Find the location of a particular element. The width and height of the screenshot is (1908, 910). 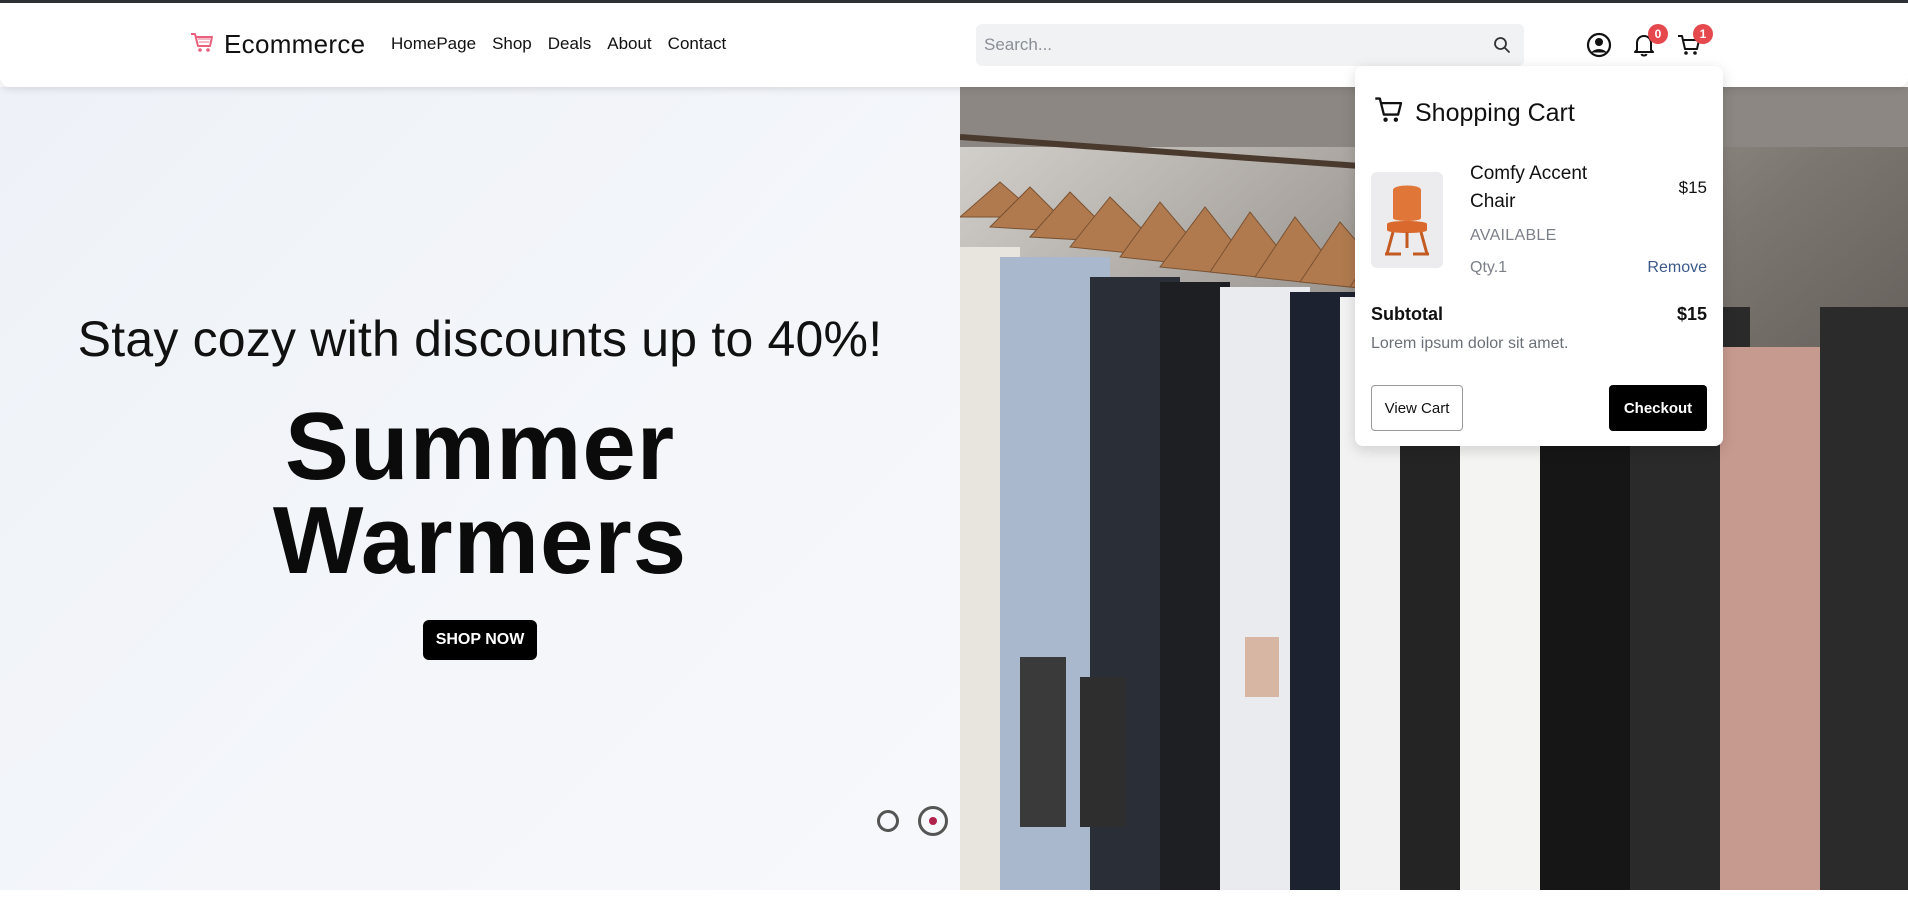

notifications-button: 0 is located at coordinates (1649, 41).